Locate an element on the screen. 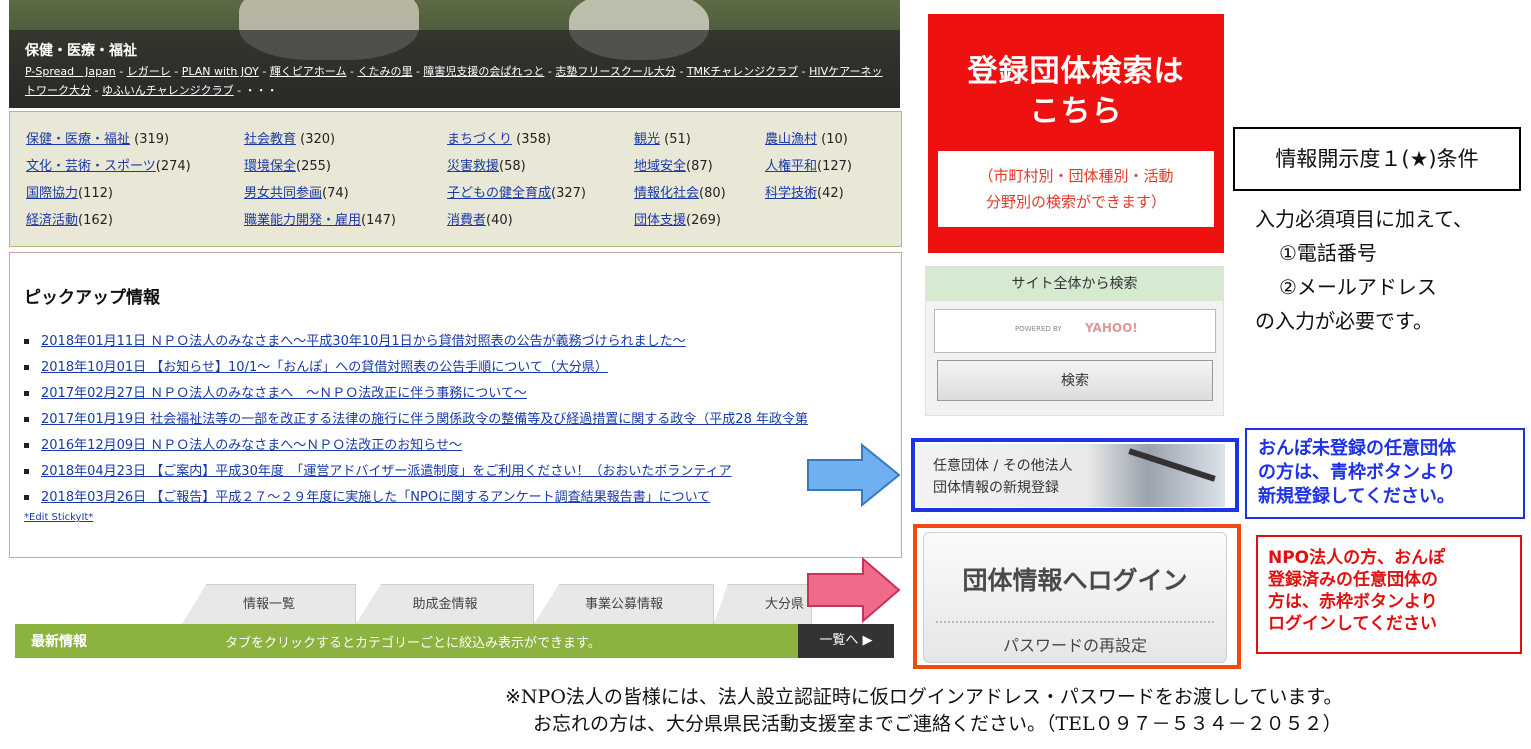 The height and width of the screenshot is (749, 1531). category-link: 農山漁村 is located at coordinates (791, 139).